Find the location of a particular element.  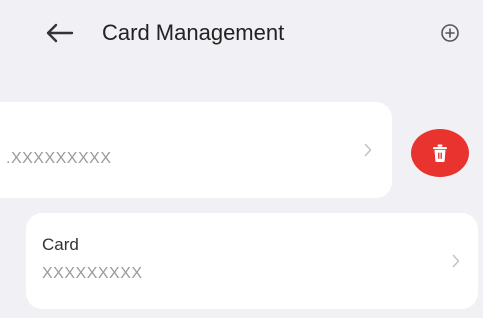

add-card-button is located at coordinates (450, 33).